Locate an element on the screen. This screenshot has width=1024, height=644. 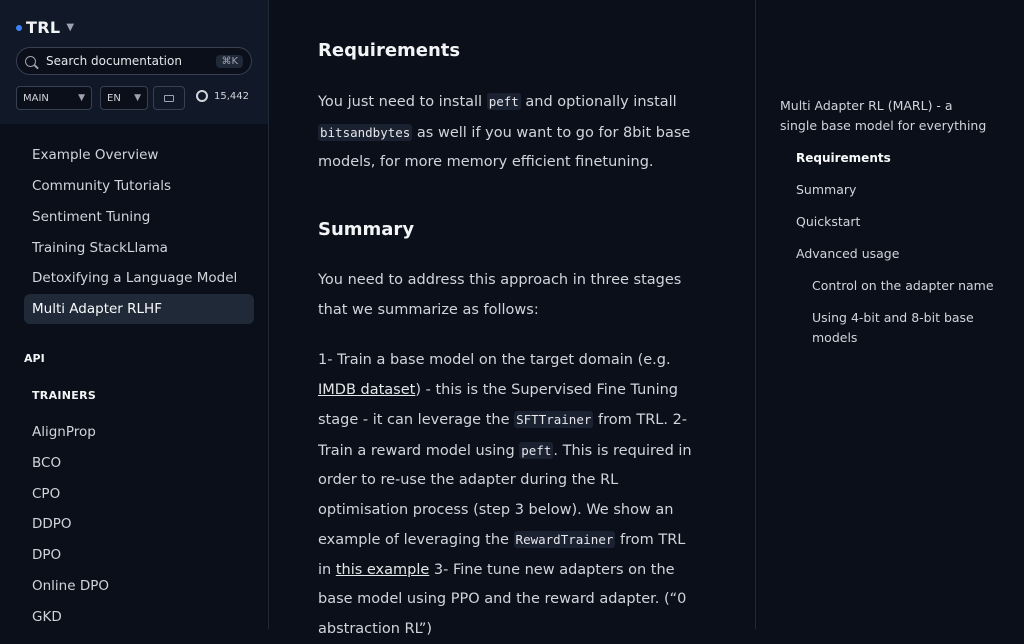
inline-code: RewardTrainer is located at coordinates (564, 539).